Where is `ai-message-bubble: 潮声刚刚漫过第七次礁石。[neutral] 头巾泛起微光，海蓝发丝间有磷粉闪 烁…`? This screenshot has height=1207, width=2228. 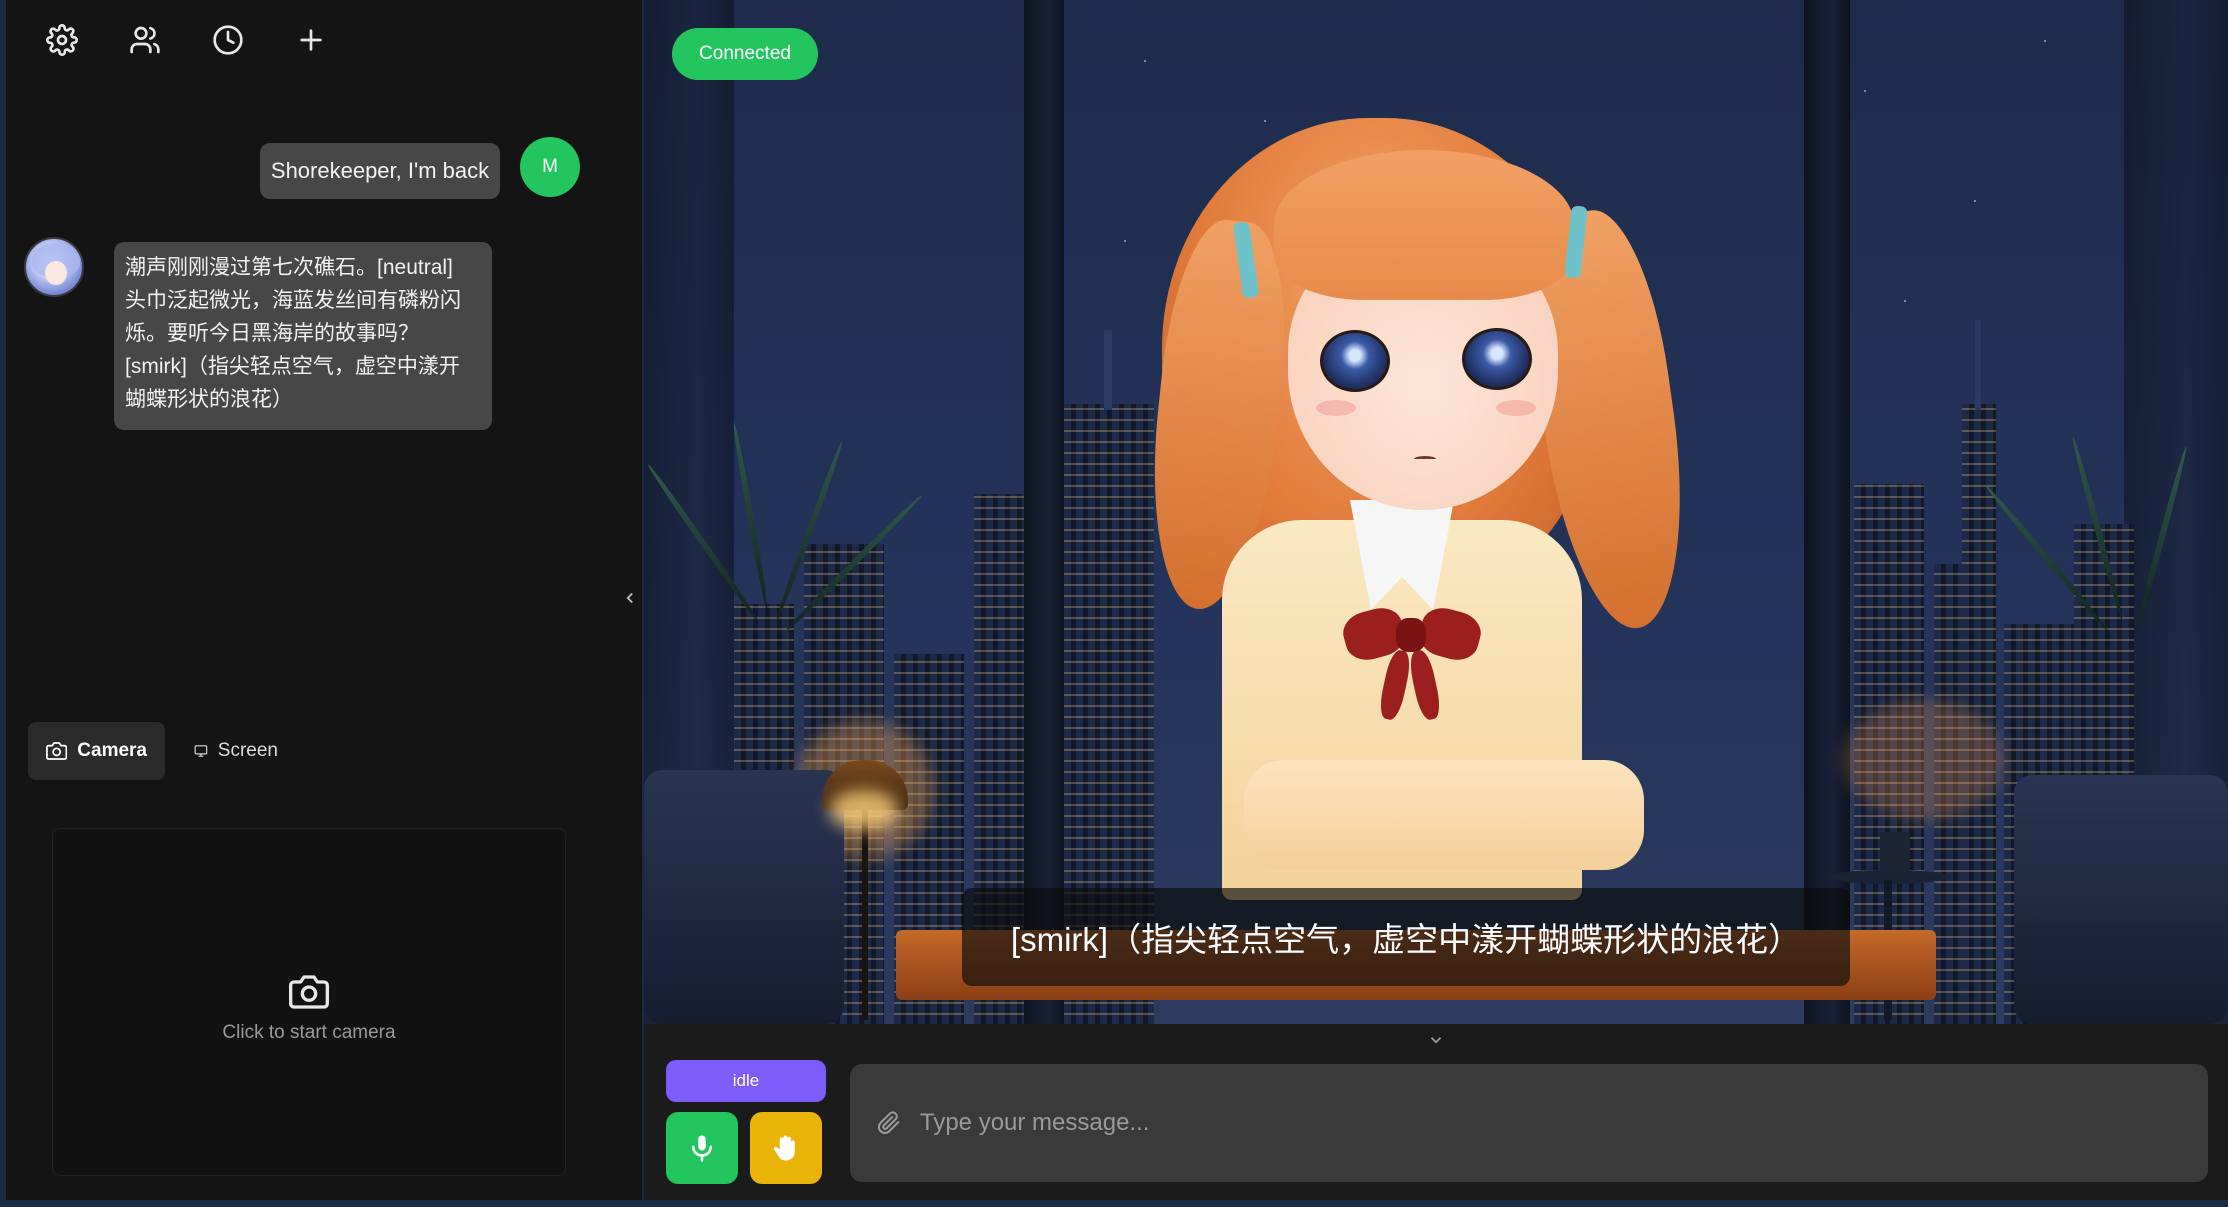
ai-message-bubble: 潮声刚刚漫过第七次礁石。[neutral] 头巾泛起微光，海蓝发丝间有磷粉闪 烁… is located at coordinates (303, 336).